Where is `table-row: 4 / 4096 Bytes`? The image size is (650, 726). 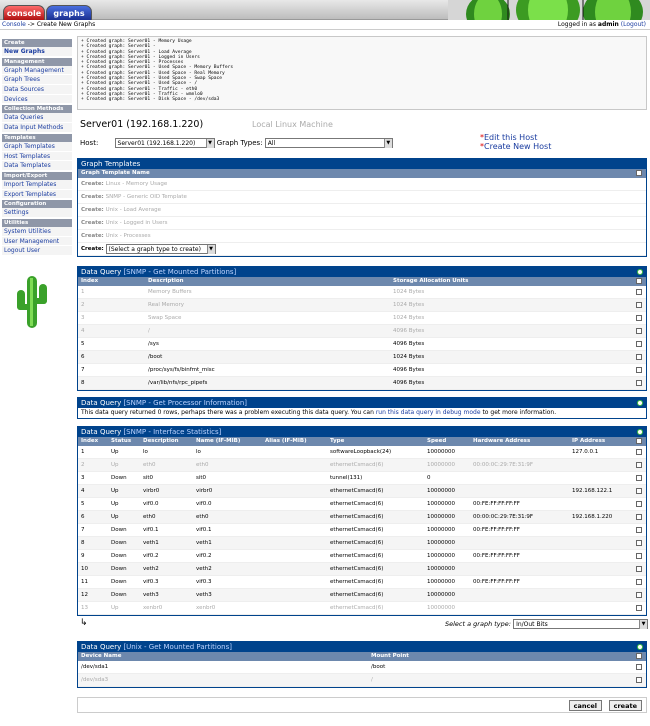 table-row: 4 / 4096 Bytes is located at coordinates (362, 331).